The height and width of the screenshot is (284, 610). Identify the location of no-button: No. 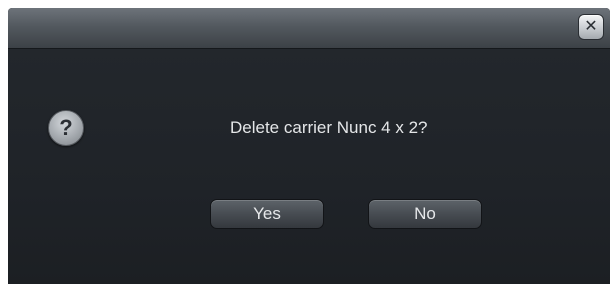
(425, 214).